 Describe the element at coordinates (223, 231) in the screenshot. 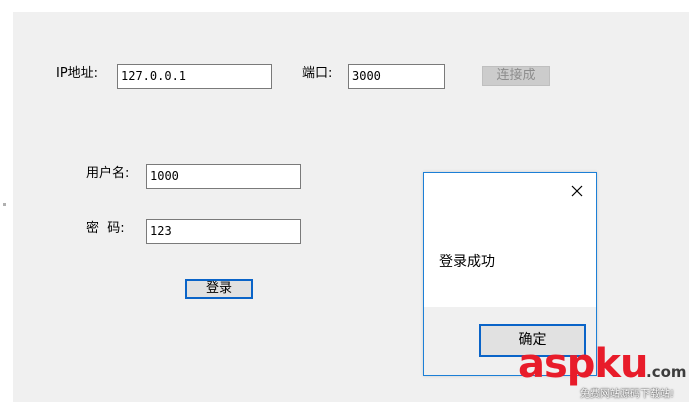

I see `password-input: 123` at that location.